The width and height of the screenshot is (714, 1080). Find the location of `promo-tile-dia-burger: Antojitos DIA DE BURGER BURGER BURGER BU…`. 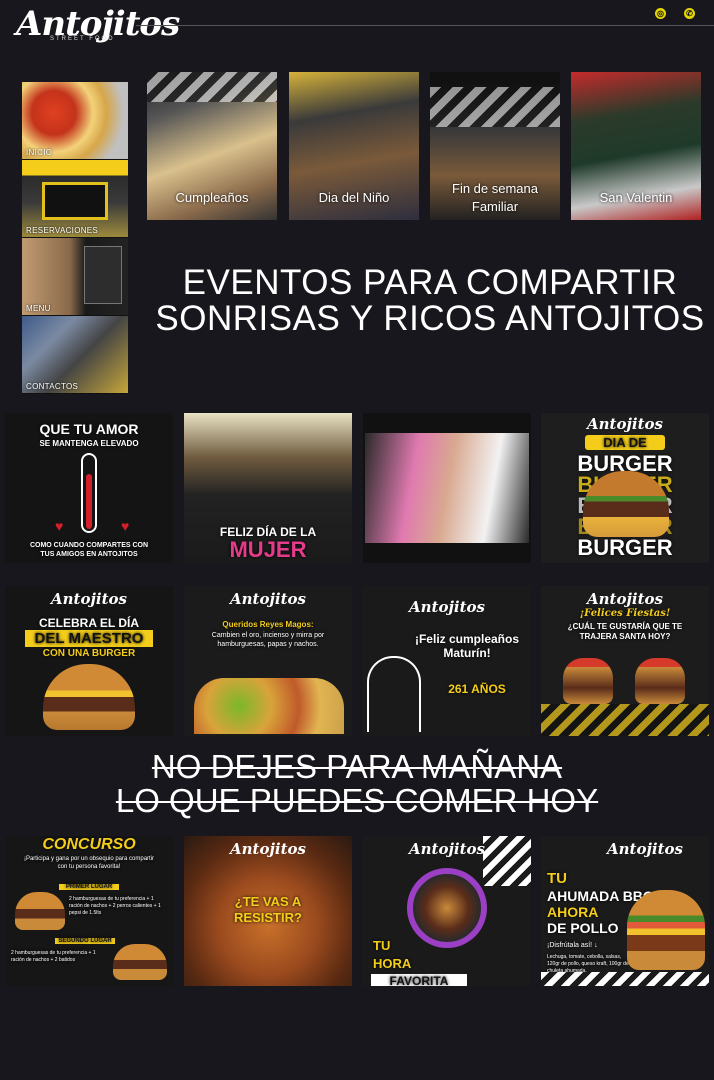

promo-tile-dia-burger: Antojitos DIA DE BURGER BURGER BURGER BU… is located at coordinates (625, 488).